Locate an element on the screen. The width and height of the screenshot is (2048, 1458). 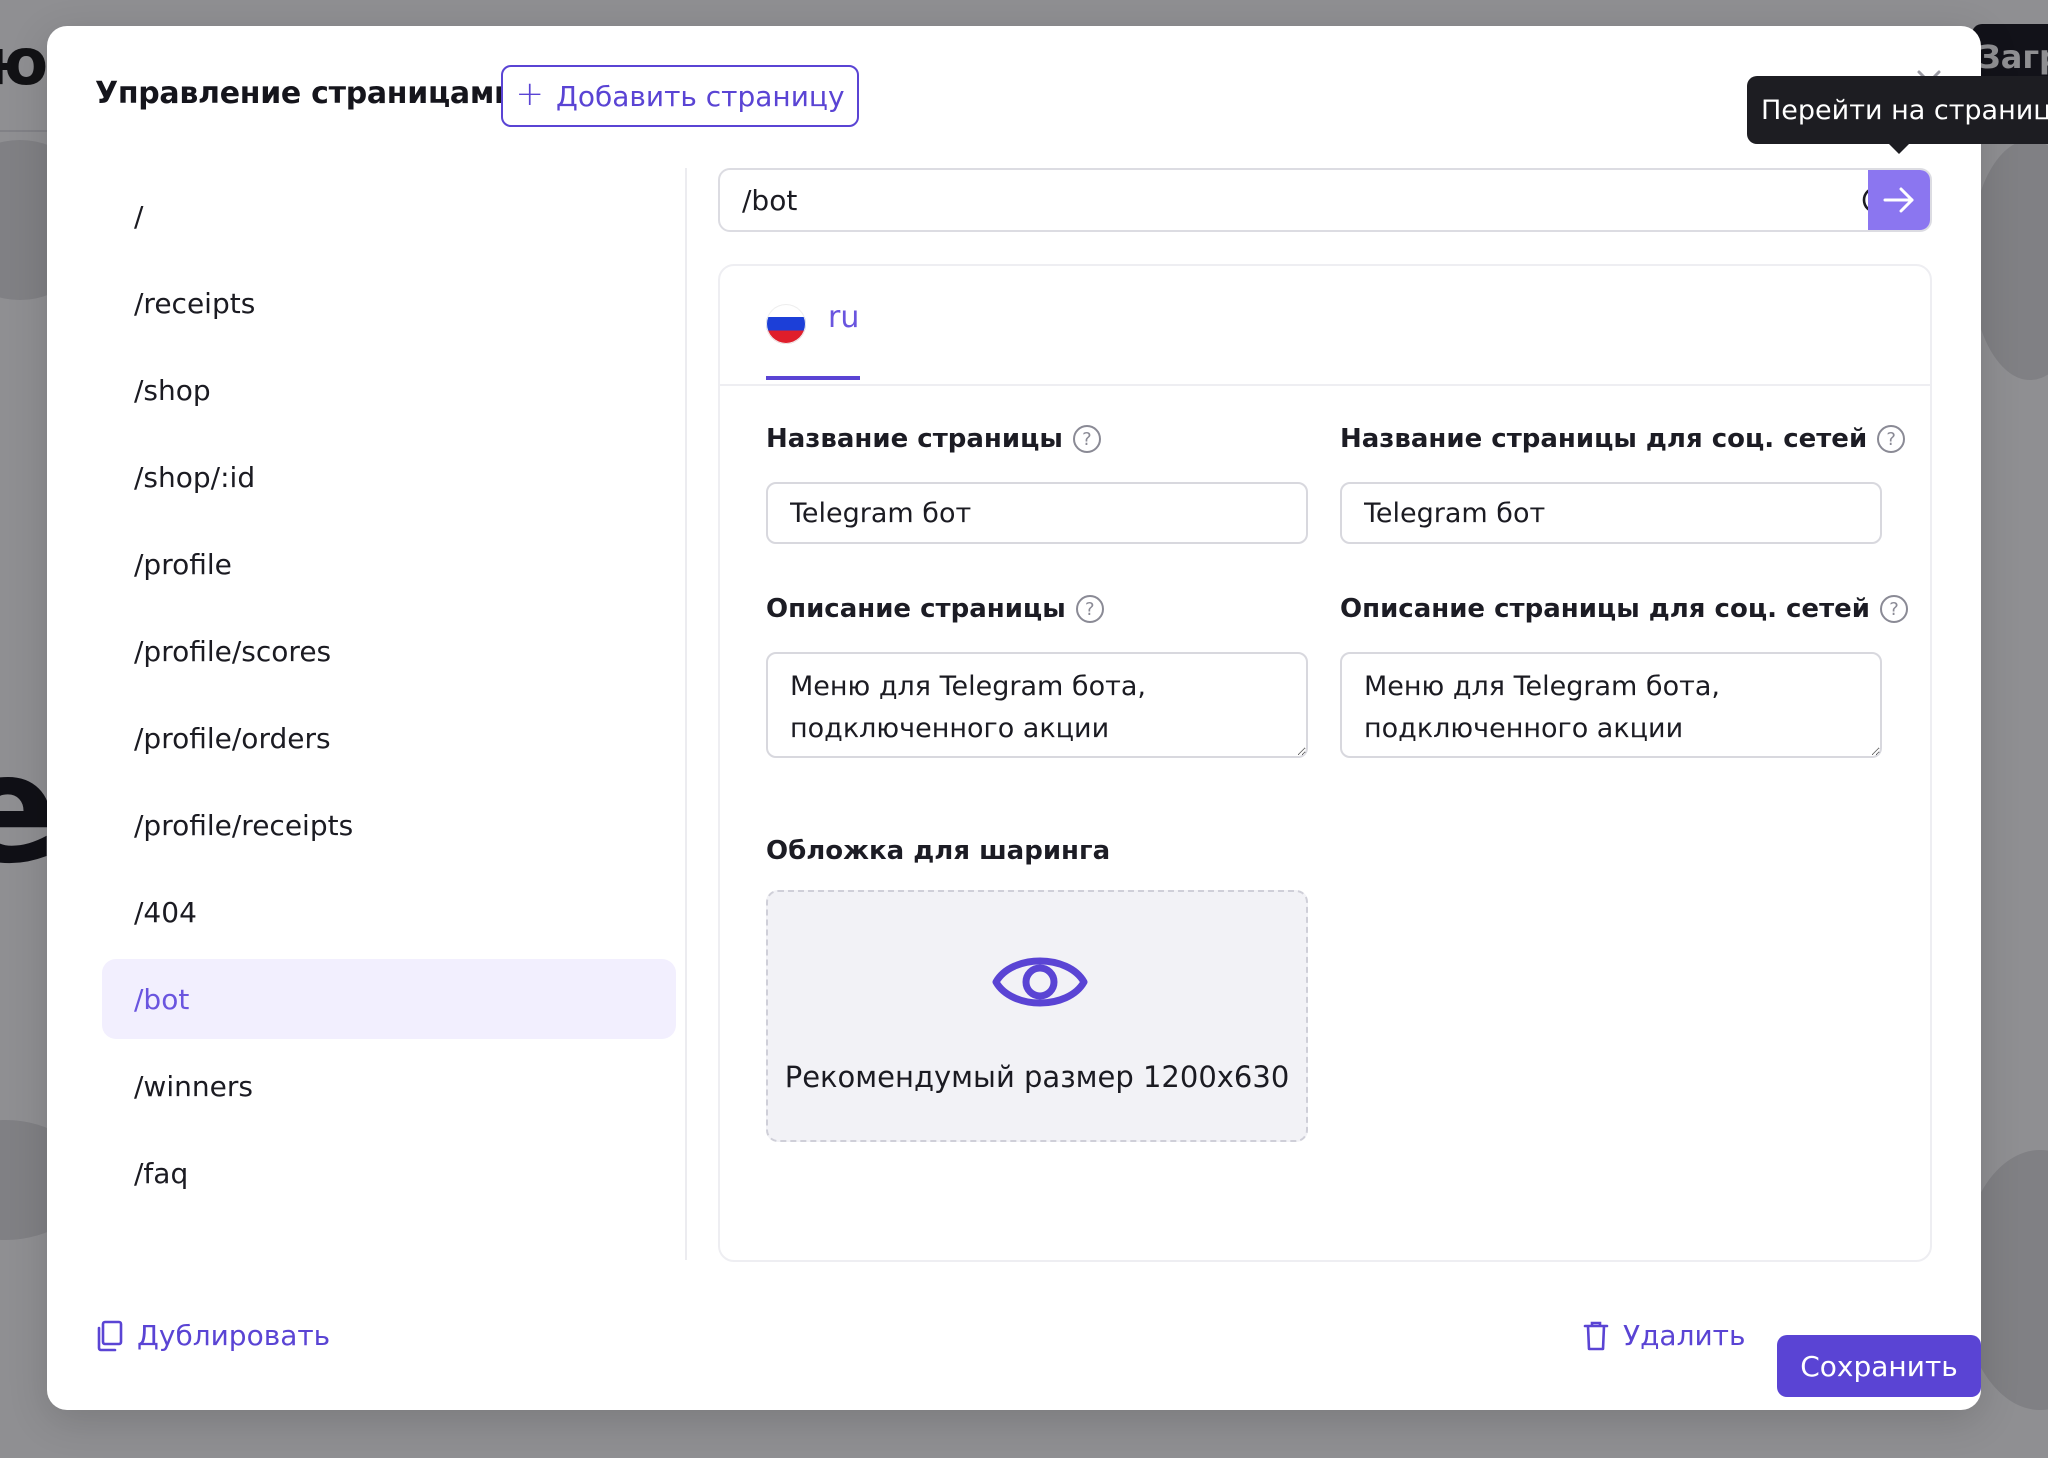
route-item-profile-receipts: /profile/receipts is located at coordinates (389, 825).